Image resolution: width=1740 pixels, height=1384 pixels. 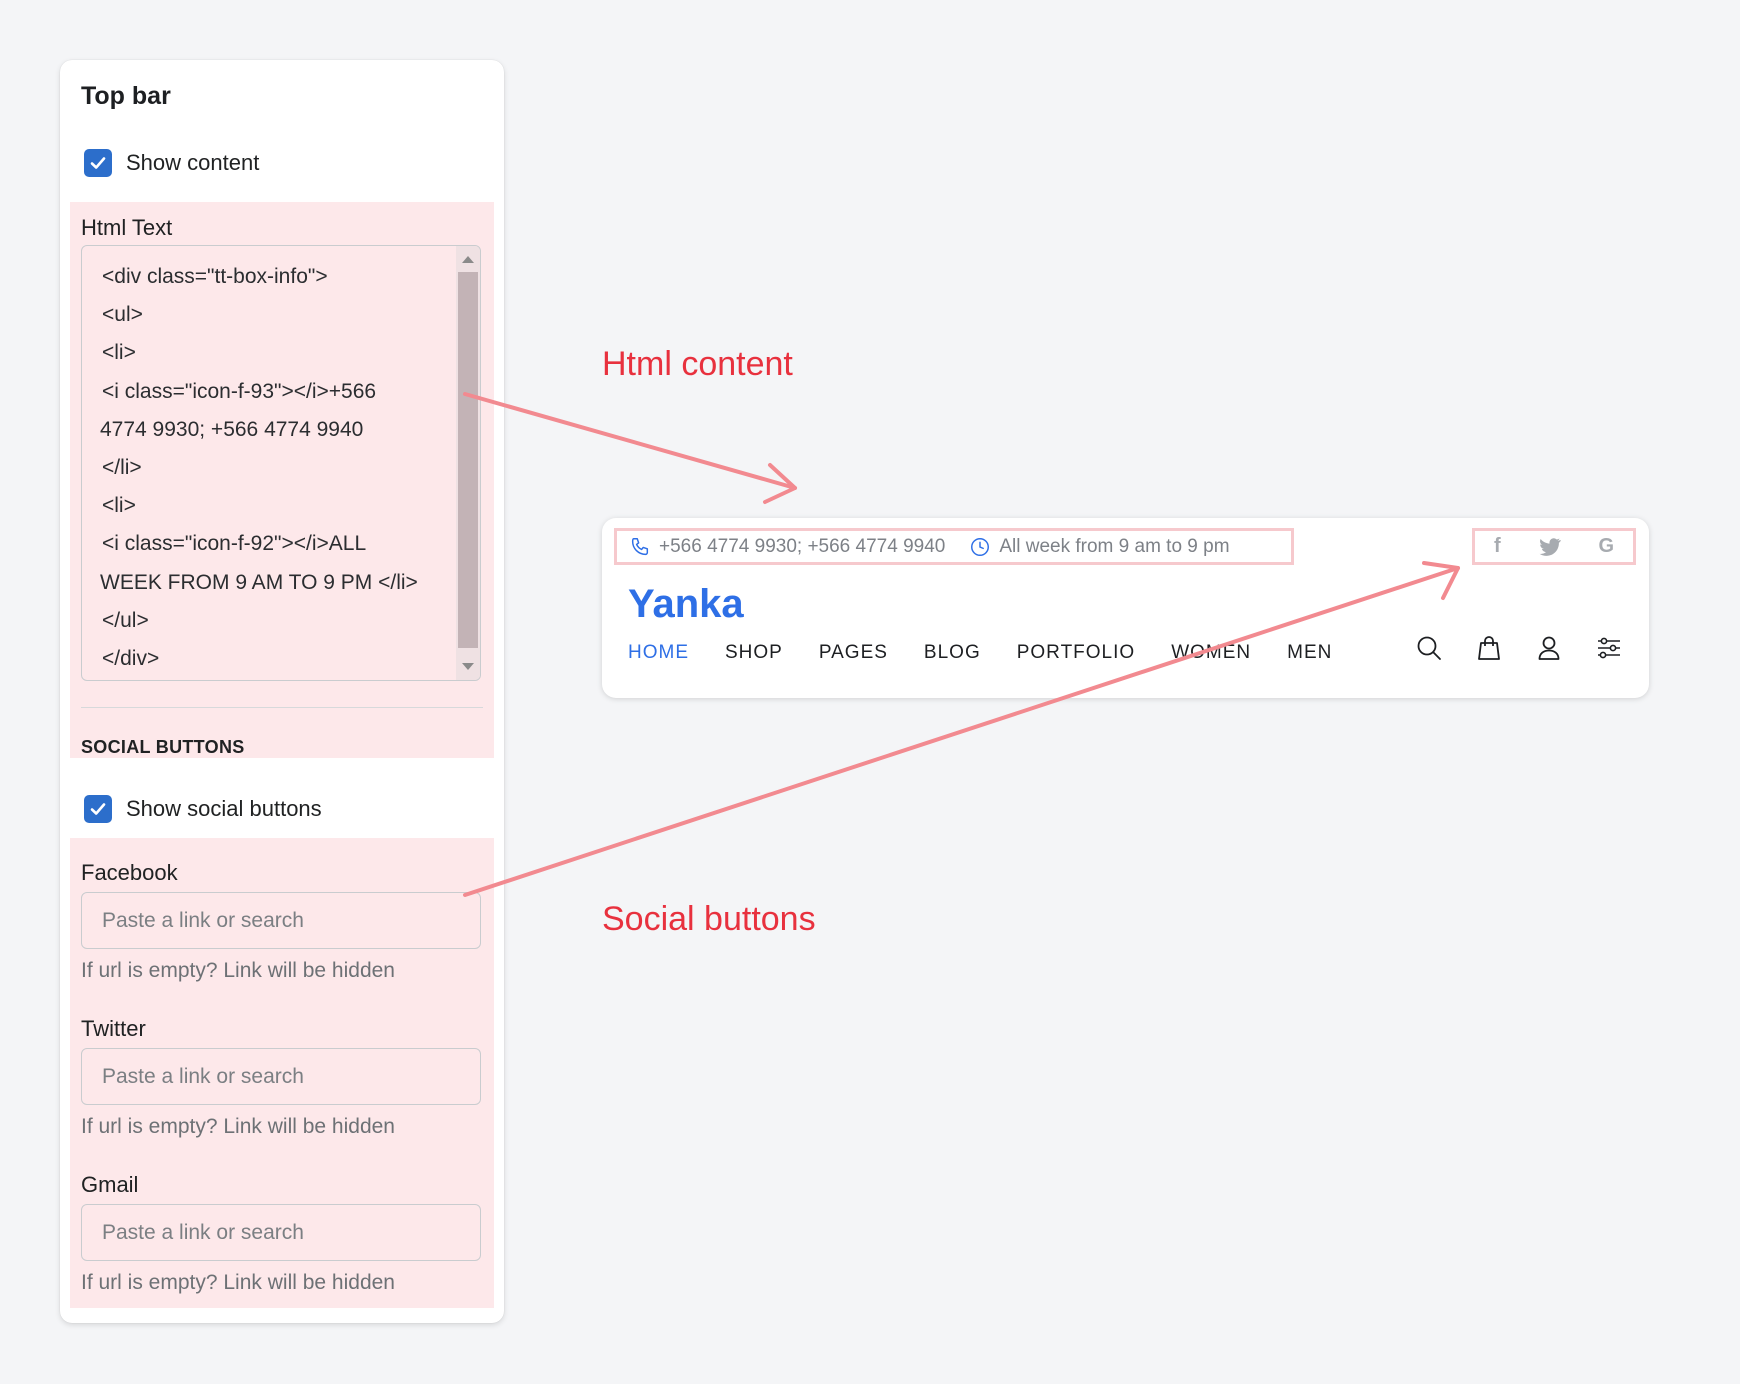 I want to click on code-line: </ul>, so click(x=125, y=620).